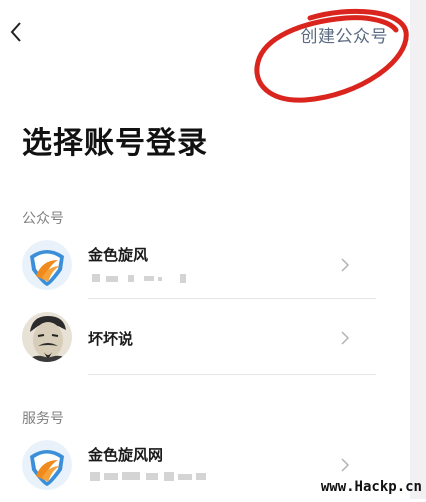 The width and height of the screenshot is (426, 502). Describe the element at coordinates (200, 337) in the screenshot. I see `account-row: 坏坏说` at that location.